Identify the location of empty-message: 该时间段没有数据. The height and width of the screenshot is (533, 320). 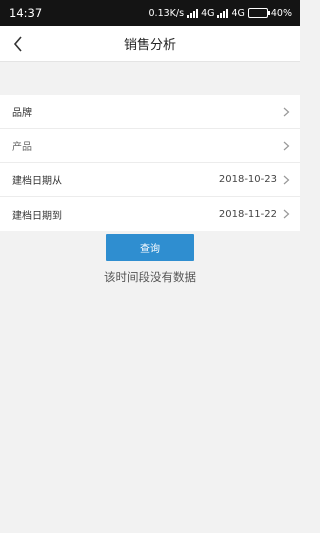
(150, 277).